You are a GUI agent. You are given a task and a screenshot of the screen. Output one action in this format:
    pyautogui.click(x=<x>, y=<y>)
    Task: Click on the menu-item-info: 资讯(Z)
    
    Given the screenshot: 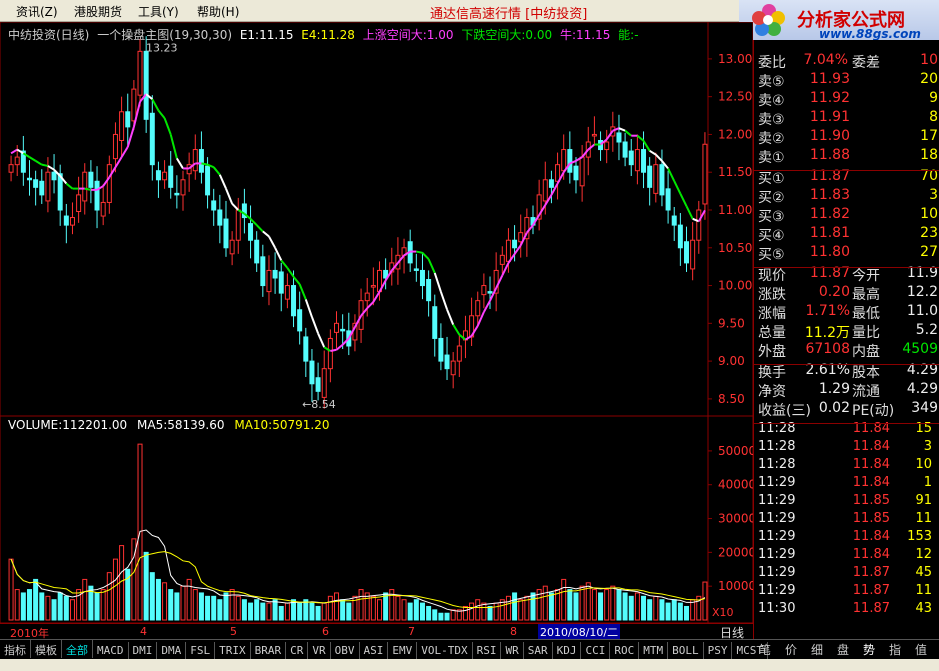 What is the action you would take?
    pyautogui.click(x=37, y=11)
    